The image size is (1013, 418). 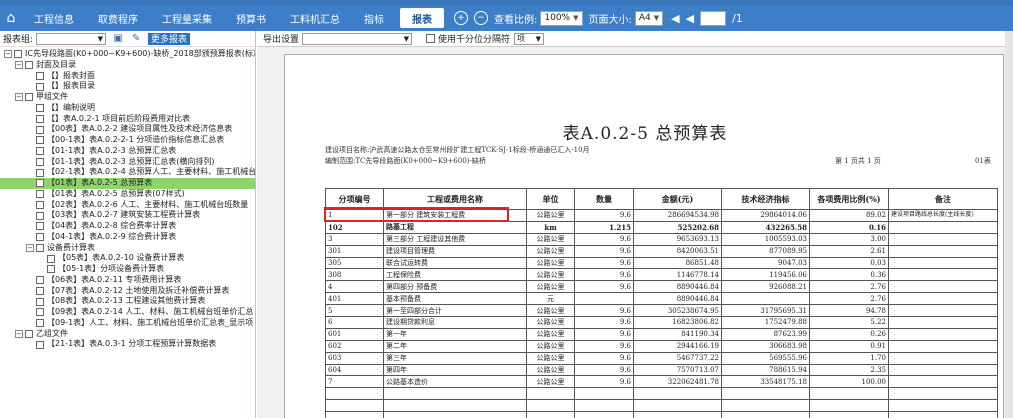 I want to click on zoom-out-icon: −, so click(x=481, y=18).